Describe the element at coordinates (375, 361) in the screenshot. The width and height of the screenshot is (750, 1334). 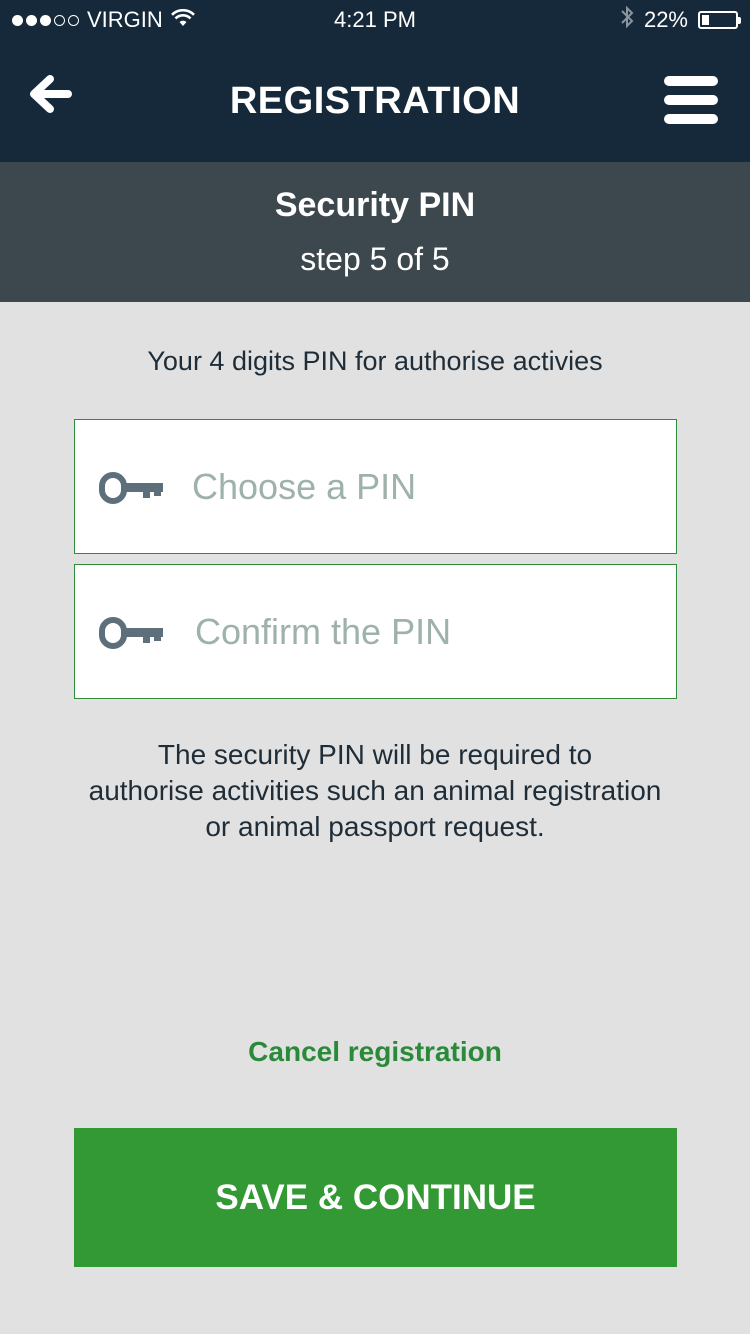
I see `pin-instructions: Your 4 digits PIN for authorise activies` at that location.